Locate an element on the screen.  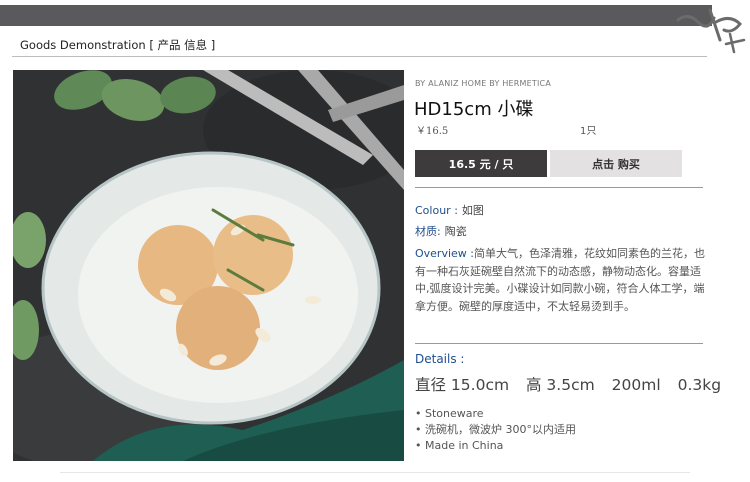
specs-row: 直径 15.0cm 高 3.5cm 200ml 0.3kg is located at coordinates (574, 384).